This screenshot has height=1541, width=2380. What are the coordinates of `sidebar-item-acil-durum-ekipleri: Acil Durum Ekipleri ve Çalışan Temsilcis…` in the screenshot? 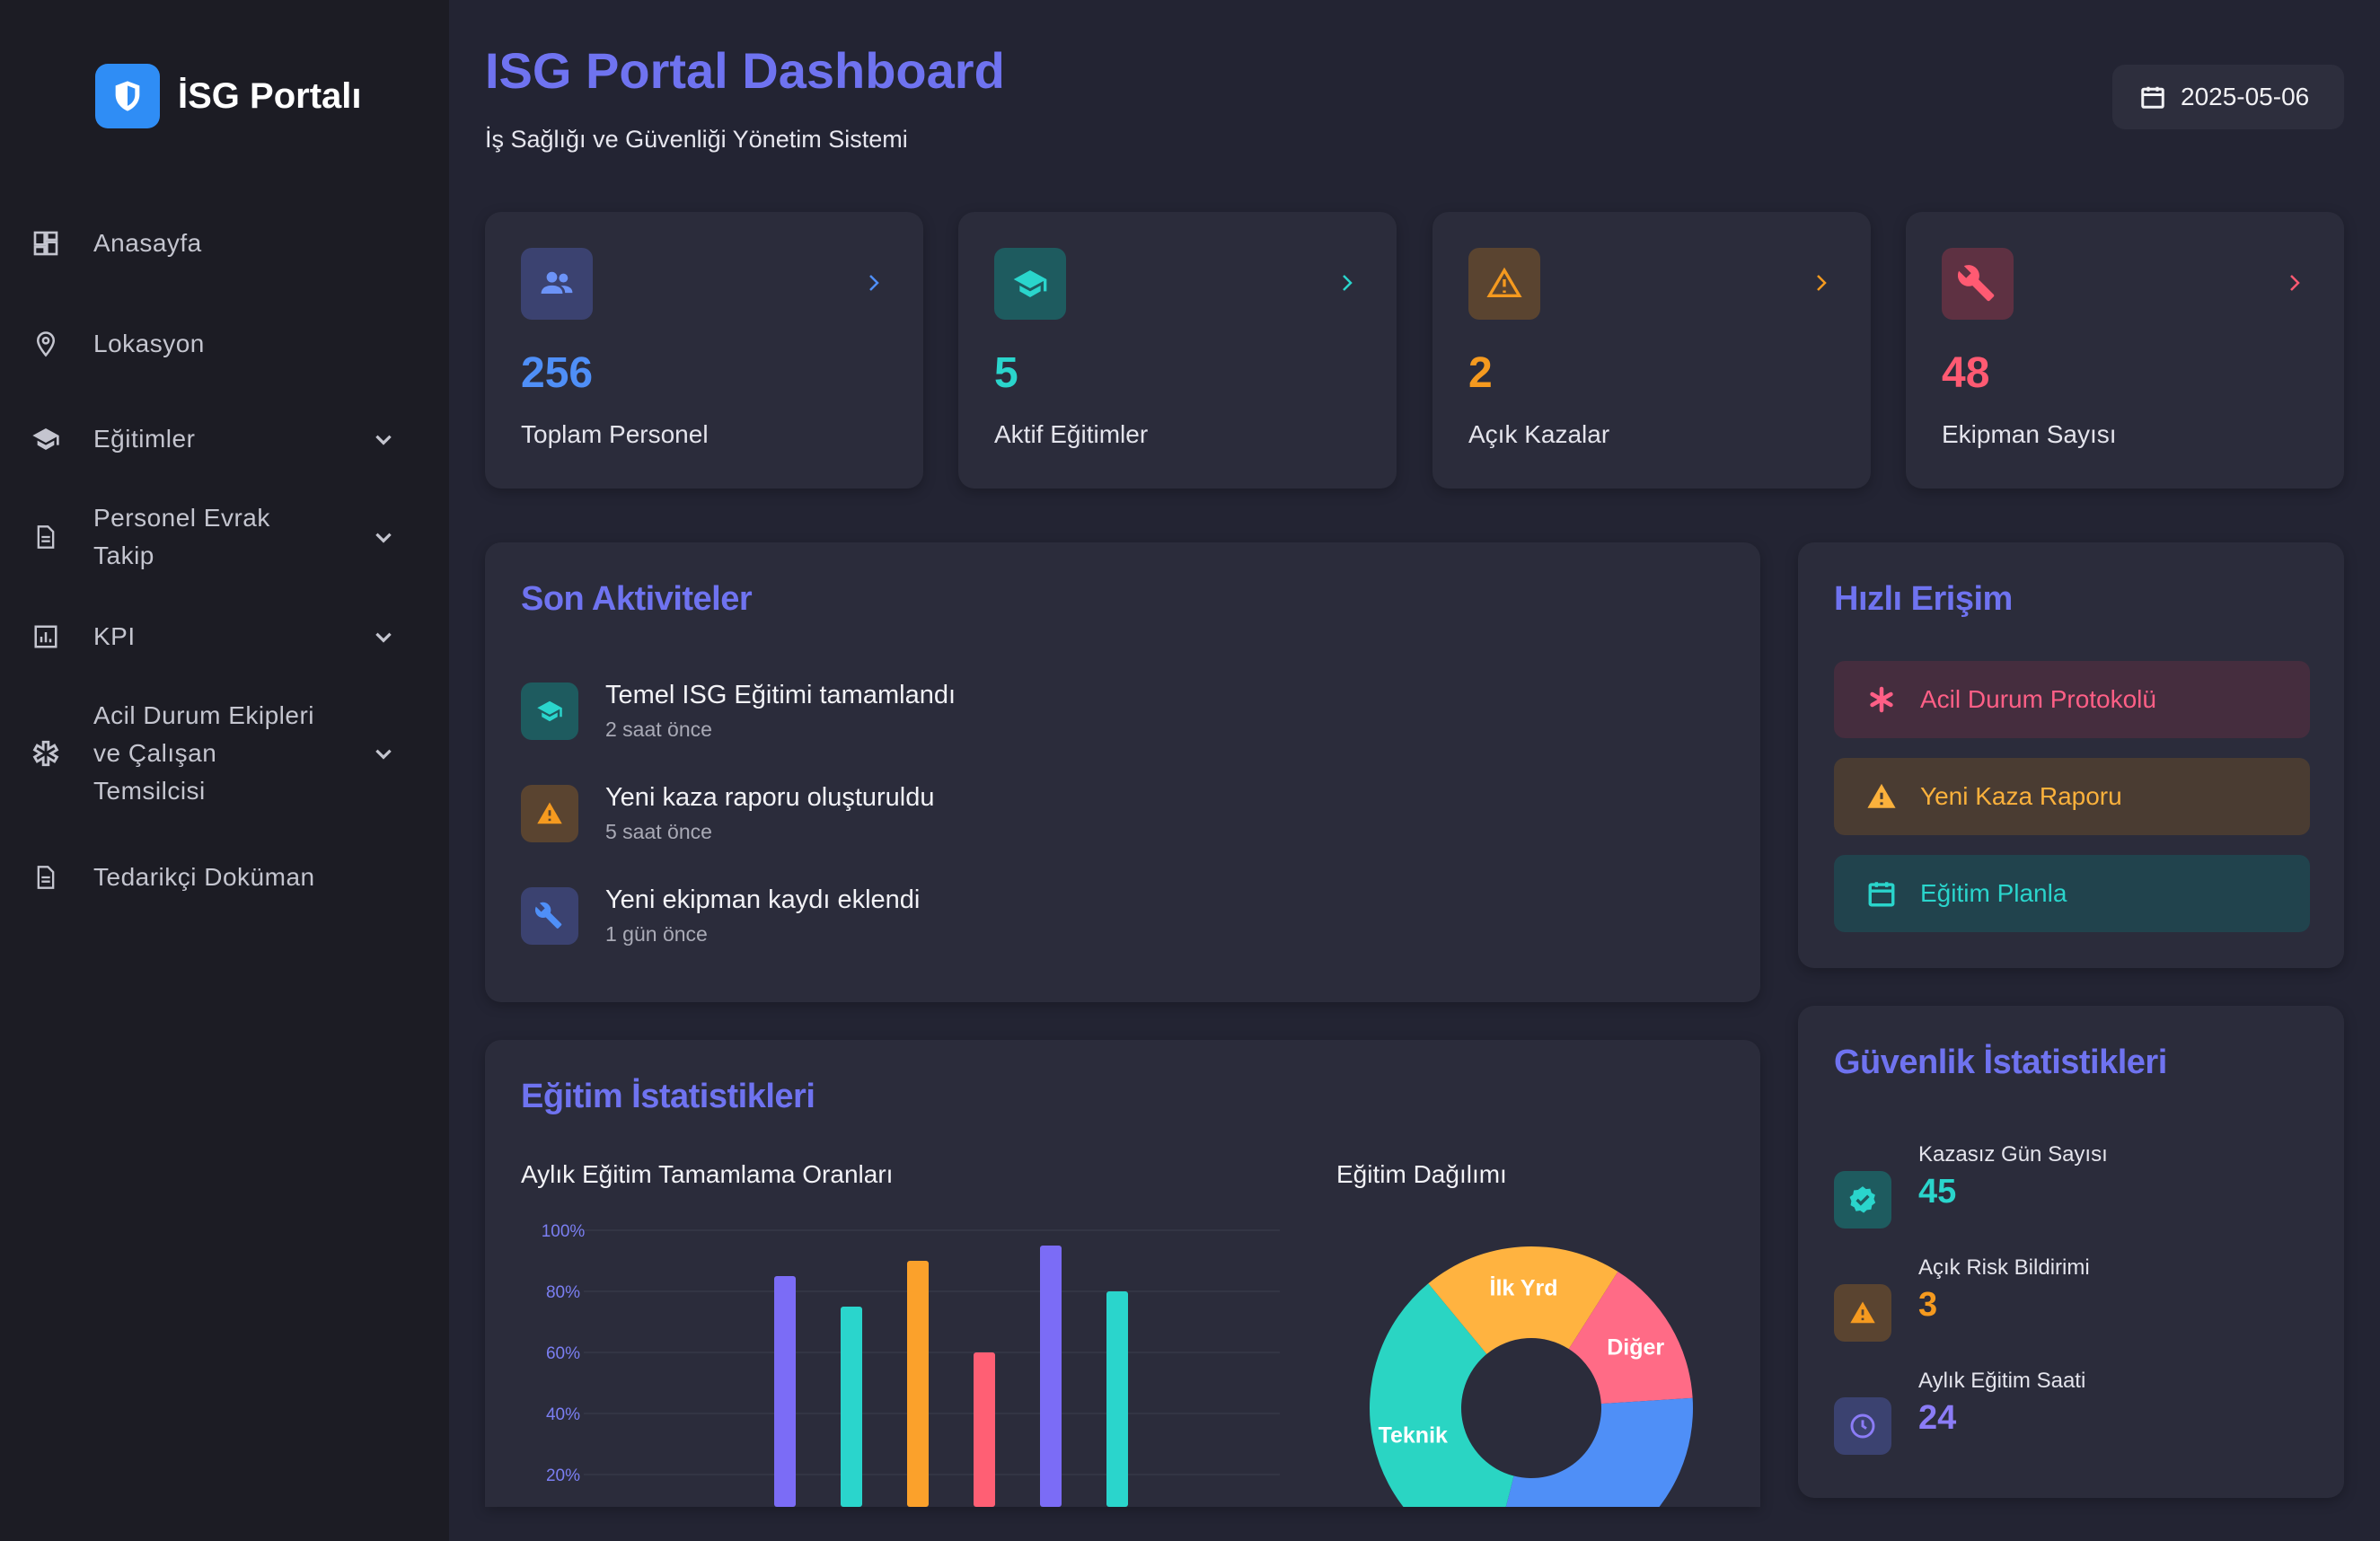 It's located at (225, 754).